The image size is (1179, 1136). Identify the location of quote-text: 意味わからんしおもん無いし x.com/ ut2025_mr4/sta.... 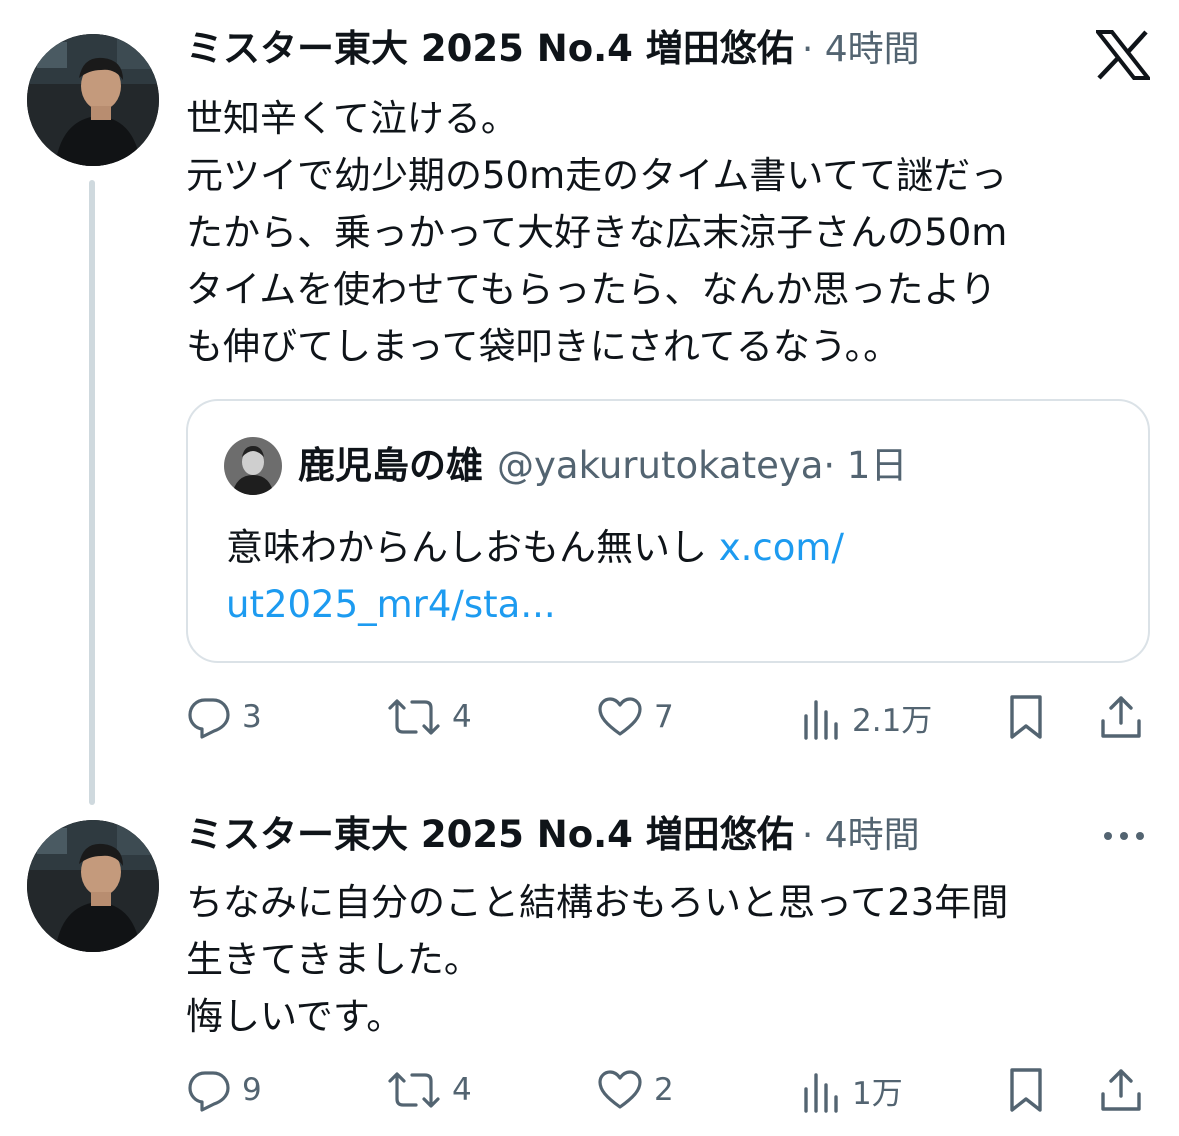
(535, 576).